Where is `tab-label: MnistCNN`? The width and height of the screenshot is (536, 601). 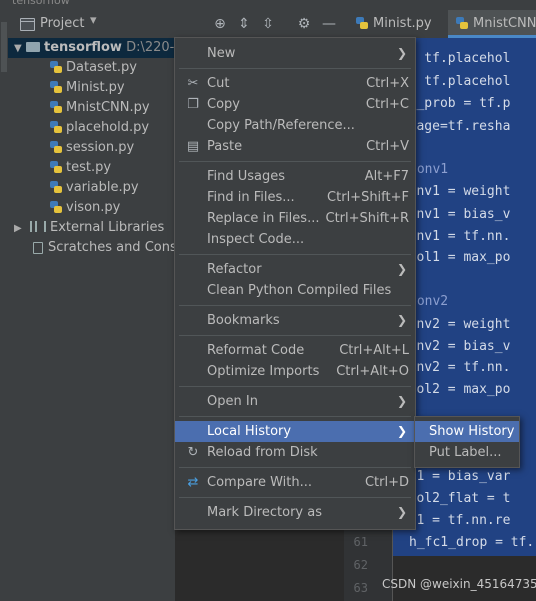
tab-label: MnistCNN is located at coordinates (504, 23).